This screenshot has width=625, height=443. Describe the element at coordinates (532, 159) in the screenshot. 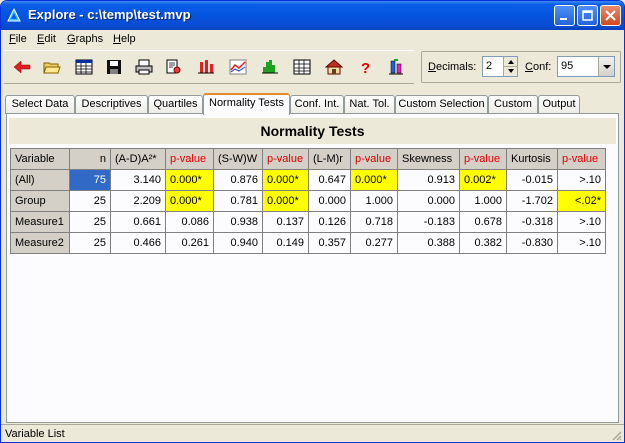

I see `header-kurtosis: Kurtosis` at that location.